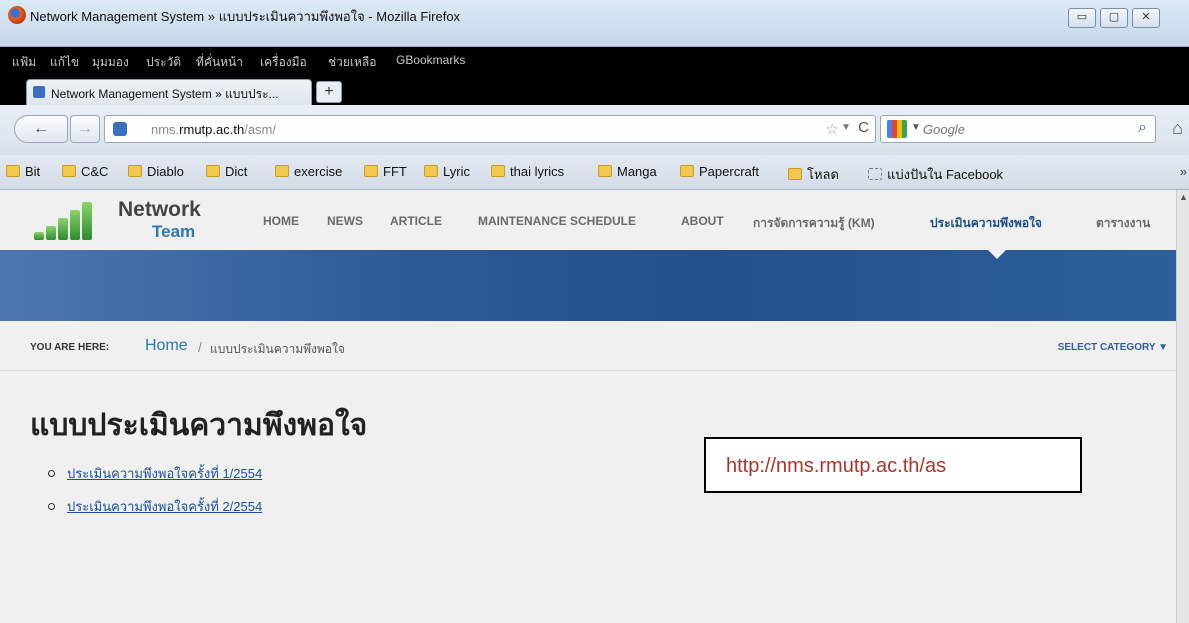  Describe the element at coordinates (490, 129) in the screenshot. I see `url-bar: nms.rmutp.ac.th/asm/ ☆ ▼ C` at that location.